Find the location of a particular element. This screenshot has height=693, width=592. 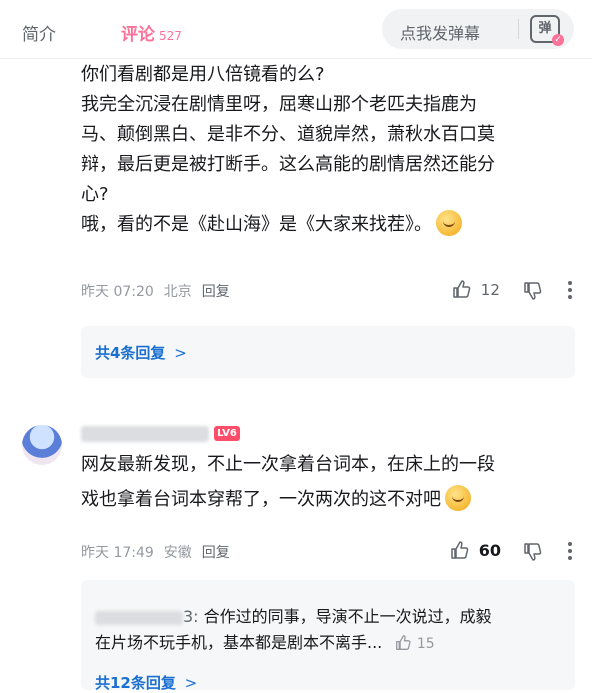

comment-text-line: 哦，看的不是《赴山海》是《大家来找茬》。 is located at coordinates (331, 225).